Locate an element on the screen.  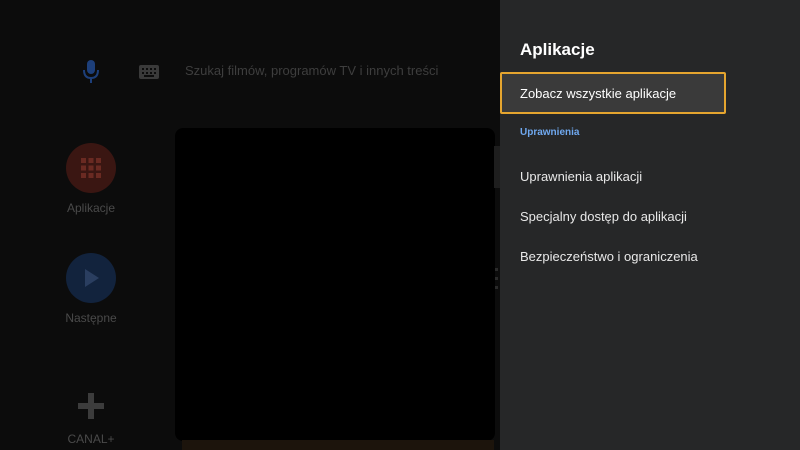
content-row-peek is located at coordinates (338, 445).